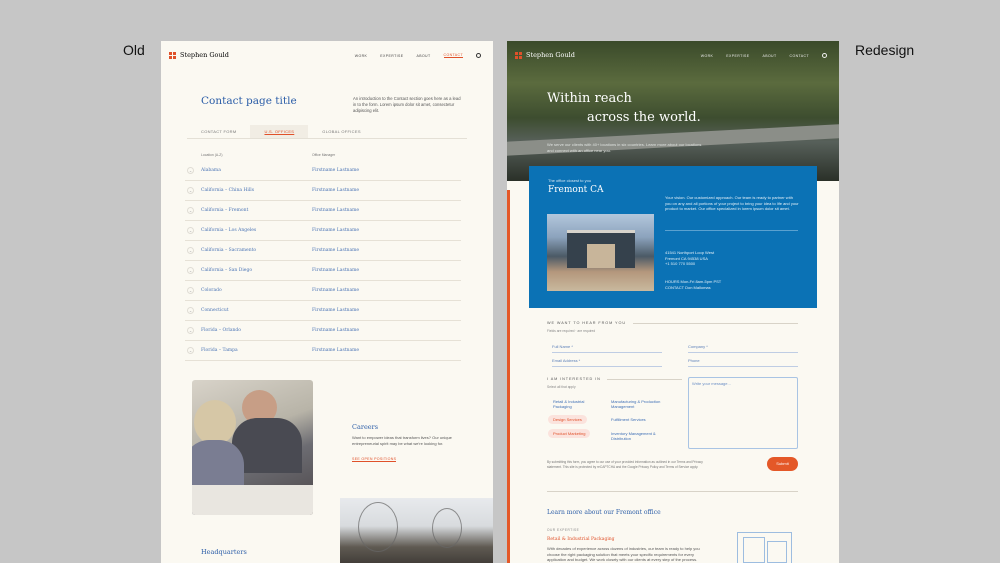 The image size is (1000, 563). Describe the element at coordinates (604, 512) in the screenshot. I see `learn-more-title: Learn more about our Fremont office` at that location.